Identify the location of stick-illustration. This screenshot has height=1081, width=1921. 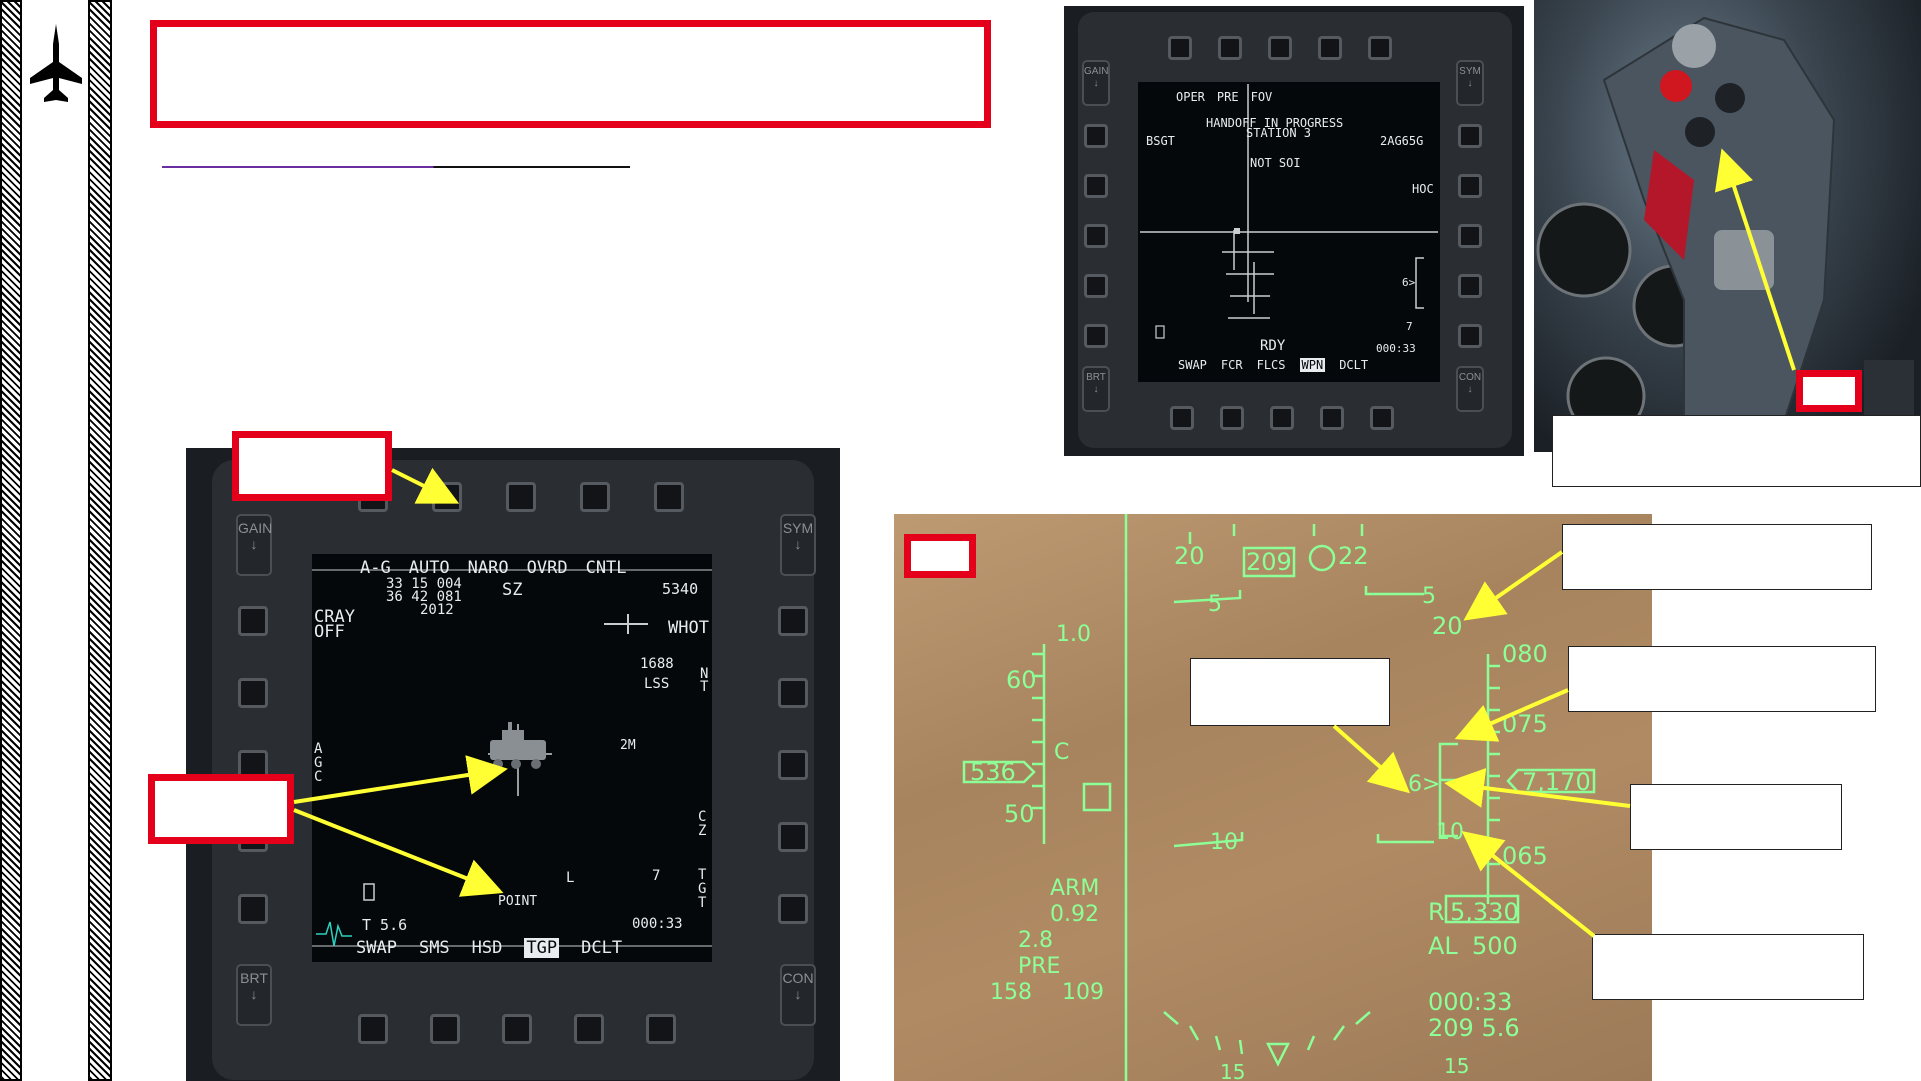
(1725, 234).